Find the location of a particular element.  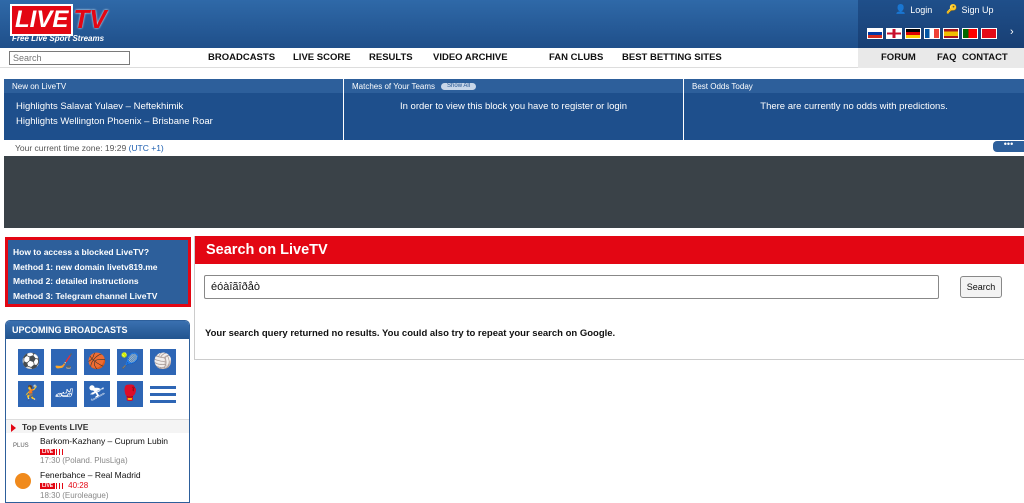

nav-contact: CONTACT is located at coordinates (985, 57).